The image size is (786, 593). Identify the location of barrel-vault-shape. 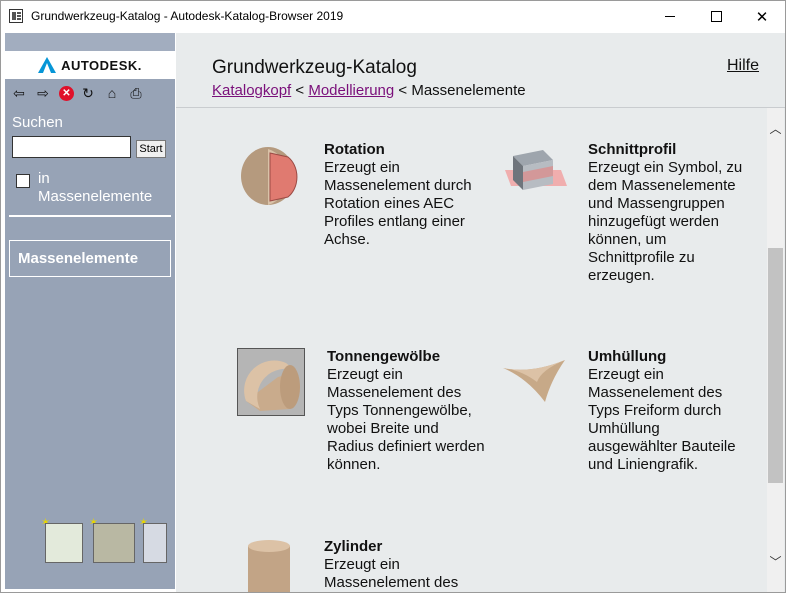
(272, 385).